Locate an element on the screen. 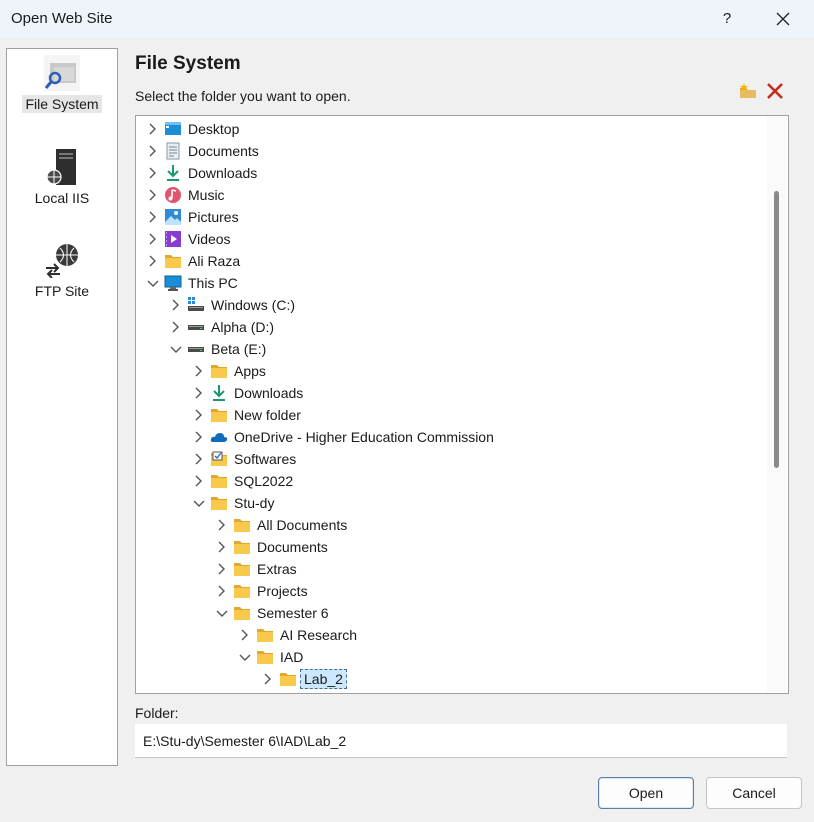 The height and width of the screenshot is (822, 814). ftp-globe-icon is located at coordinates (62, 261).